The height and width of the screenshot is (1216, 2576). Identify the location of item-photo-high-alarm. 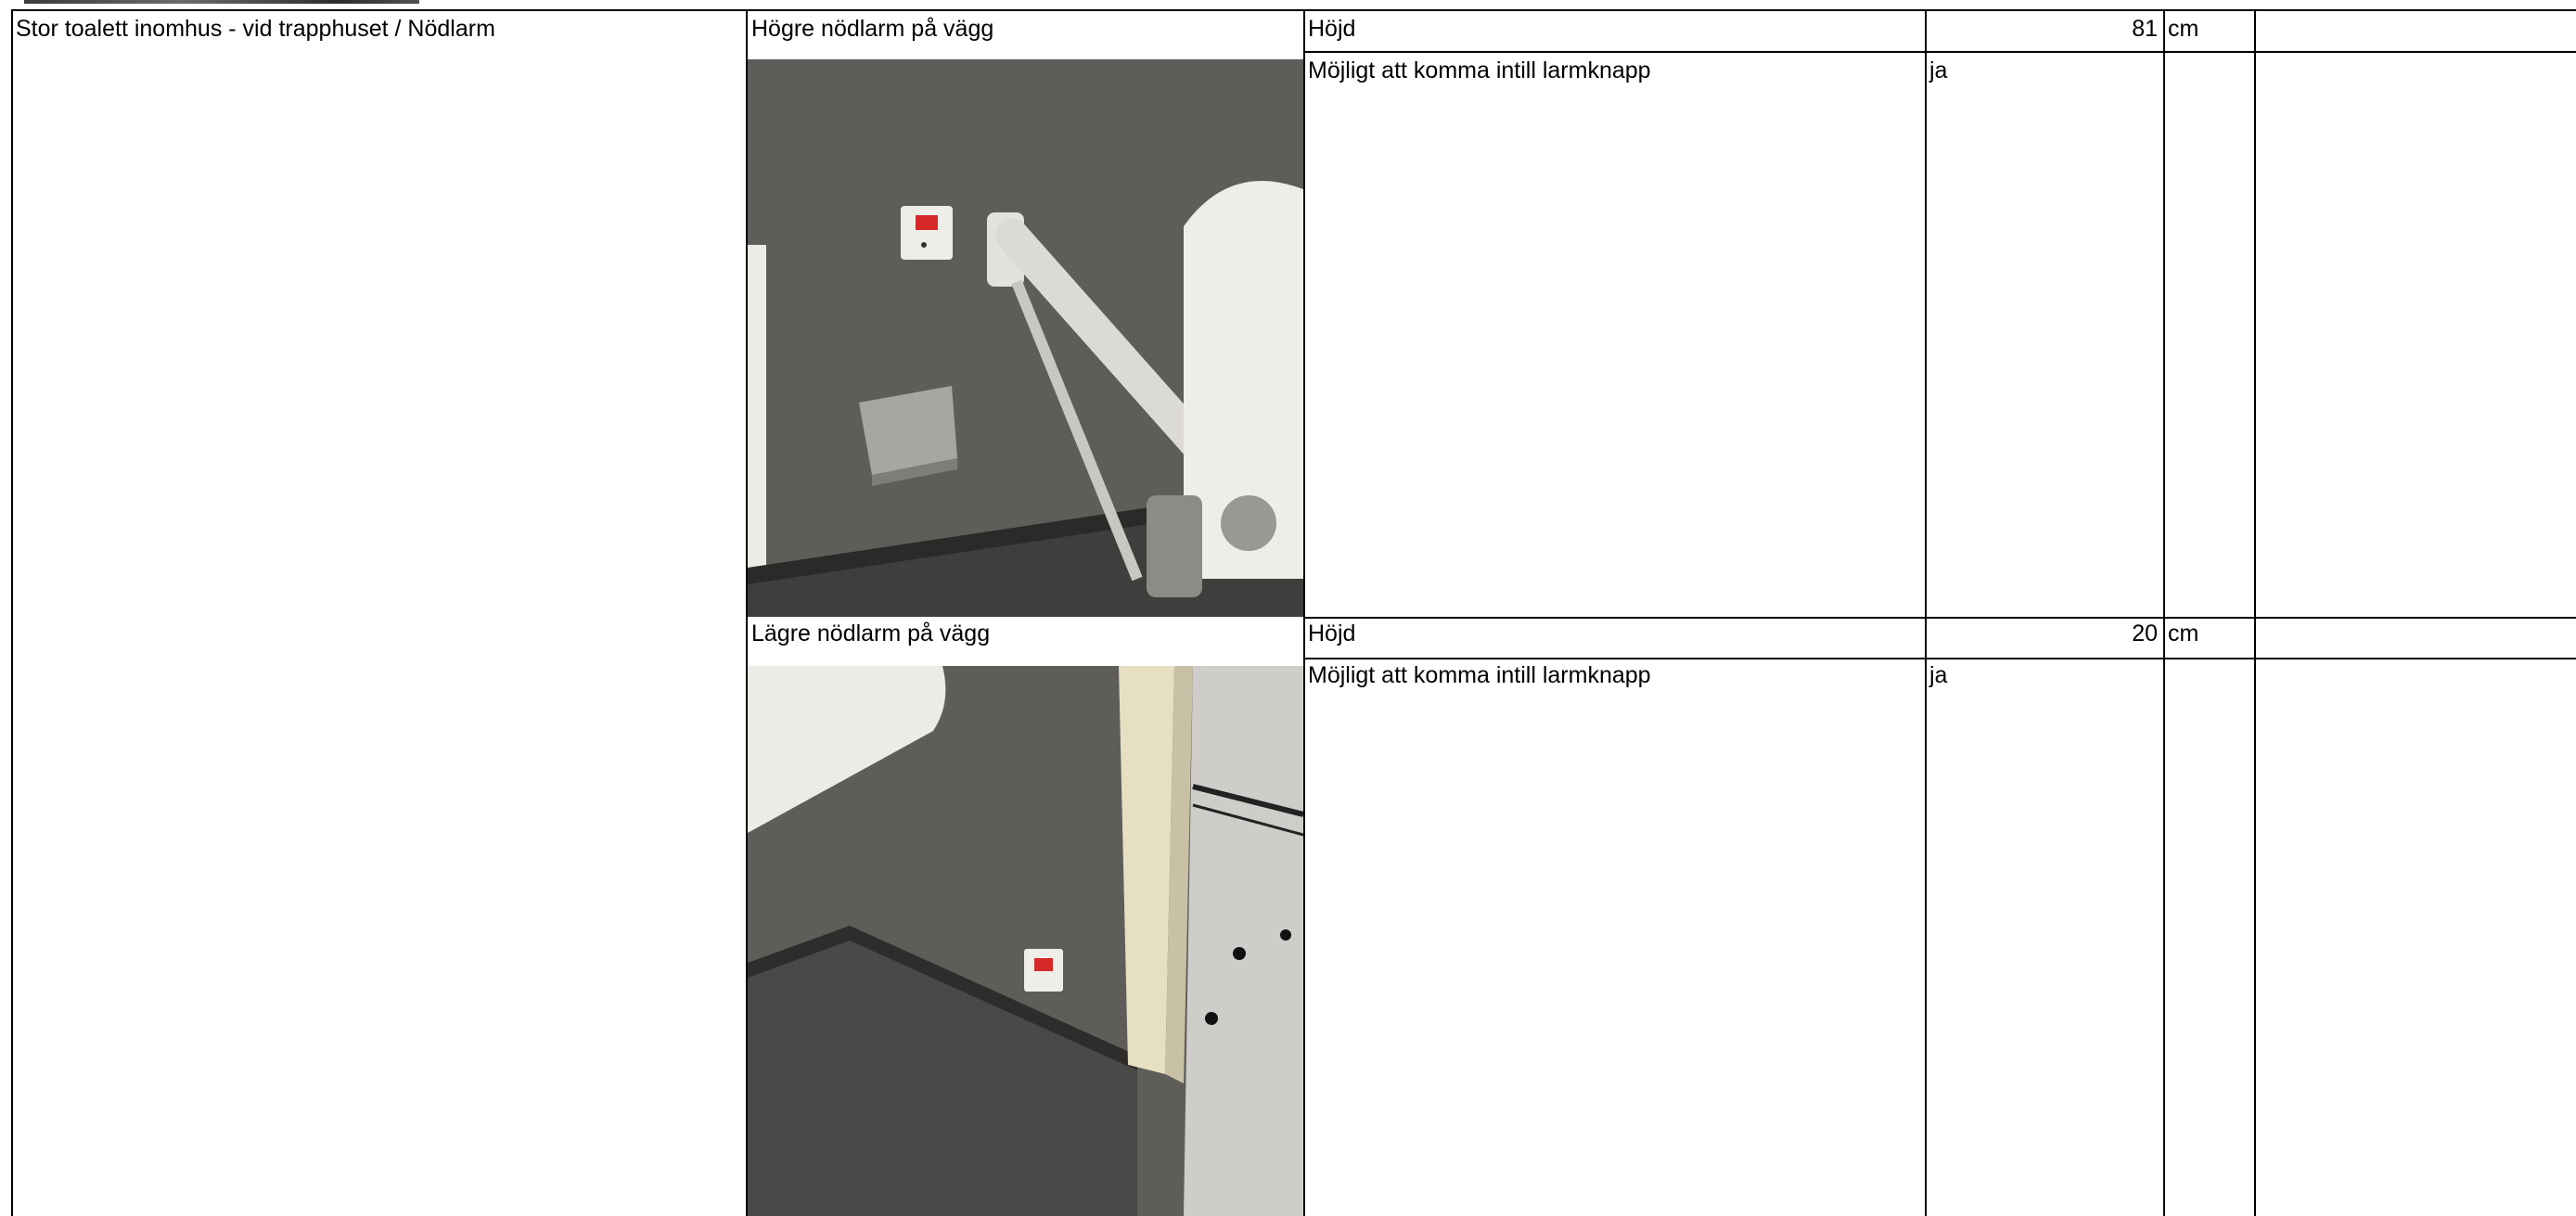
(1025, 338).